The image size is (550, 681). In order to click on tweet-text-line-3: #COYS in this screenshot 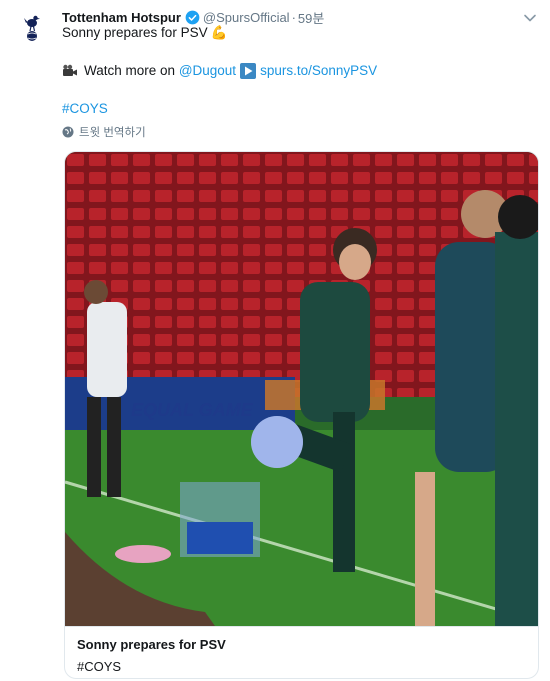, I will do `click(85, 109)`.